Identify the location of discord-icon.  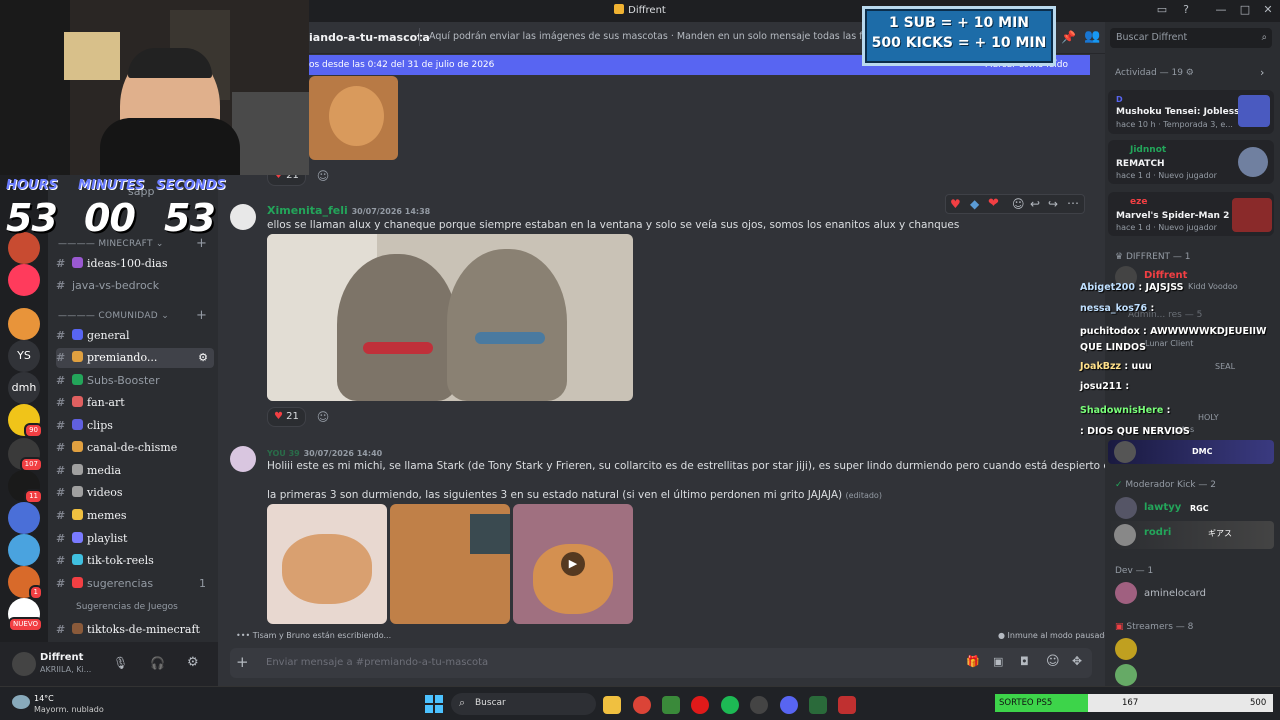
(789, 705).